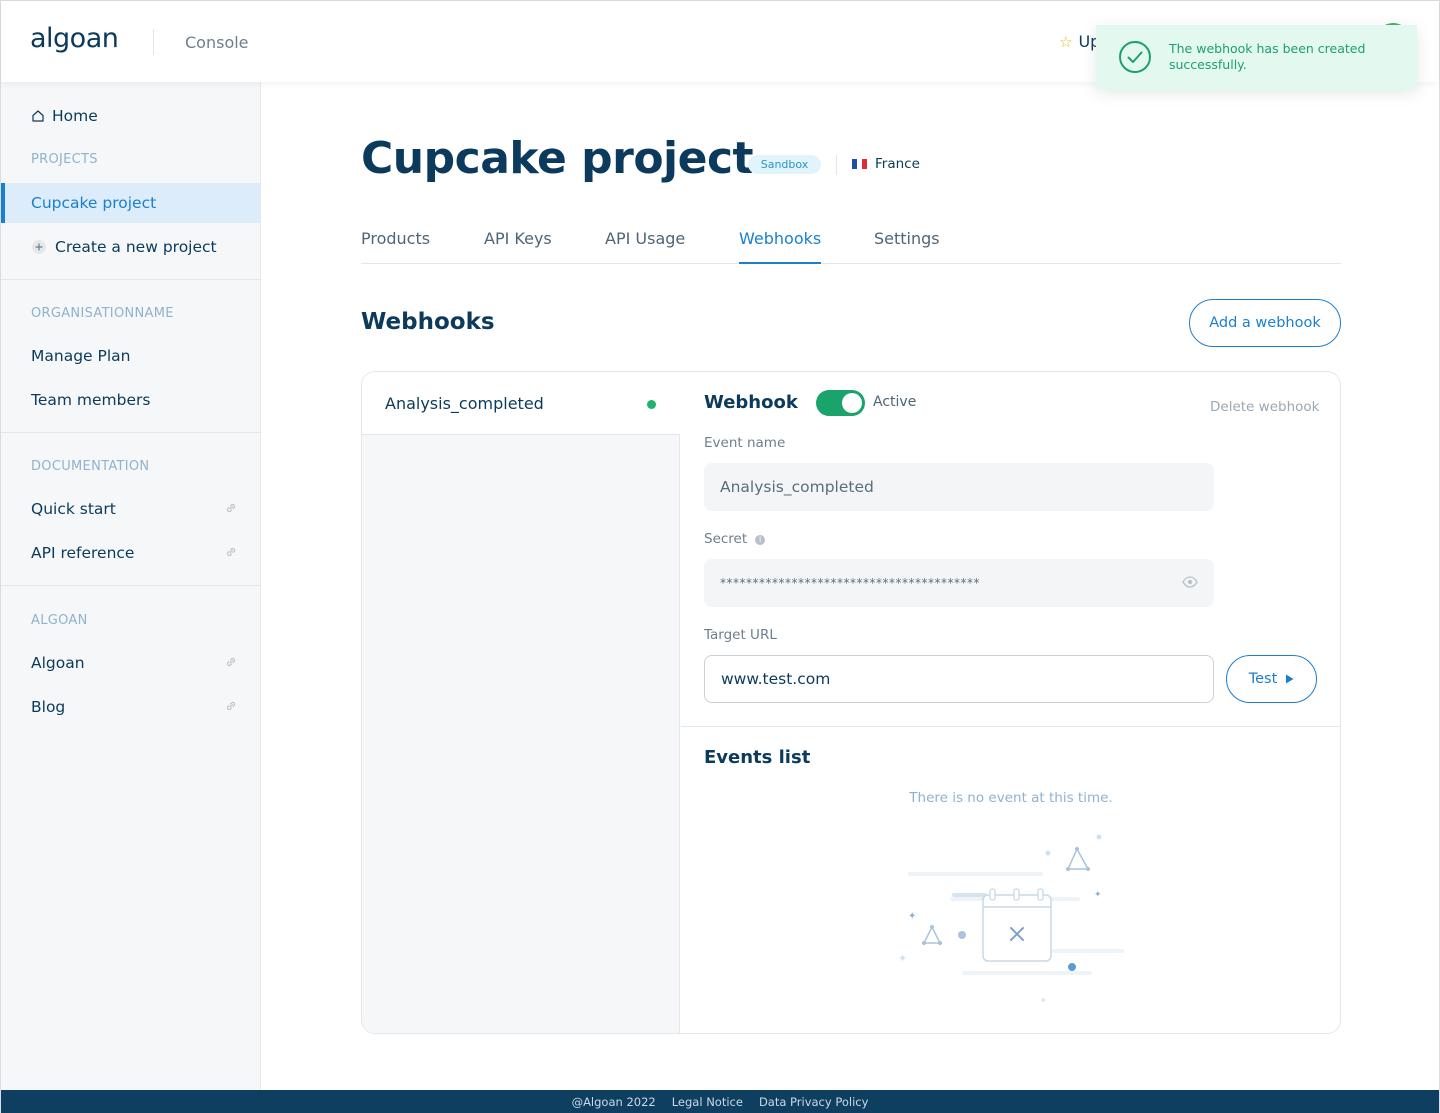 The image size is (1440, 1113). What do you see at coordinates (1011, 919) in the screenshot?
I see `empty-calendar-illustration: ✦ ✦ ✦ ✦` at bounding box center [1011, 919].